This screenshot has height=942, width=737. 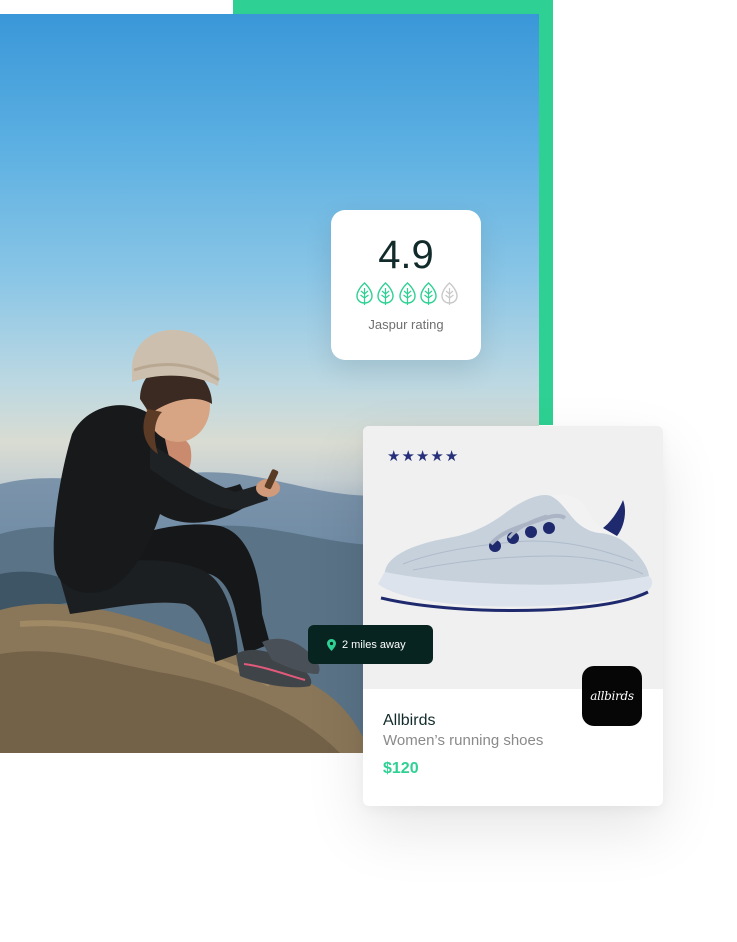 I want to click on product-price: $120, so click(x=401, y=768).